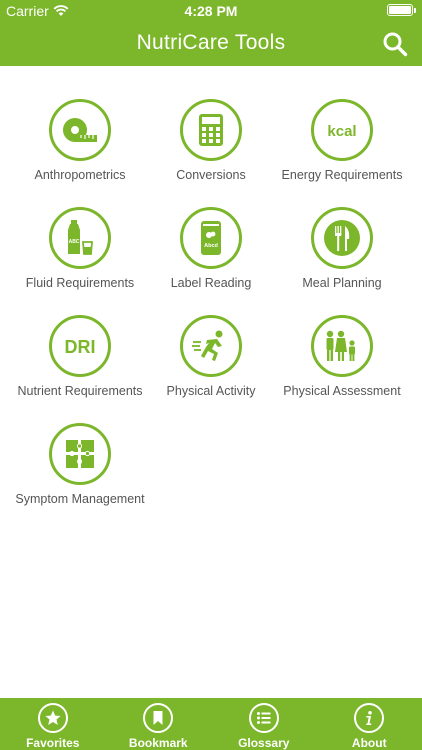 Image resolution: width=422 pixels, height=750 pixels. What do you see at coordinates (80, 391) in the screenshot?
I see `tool-label: Nutrient Requirements` at bounding box center [80, 391].